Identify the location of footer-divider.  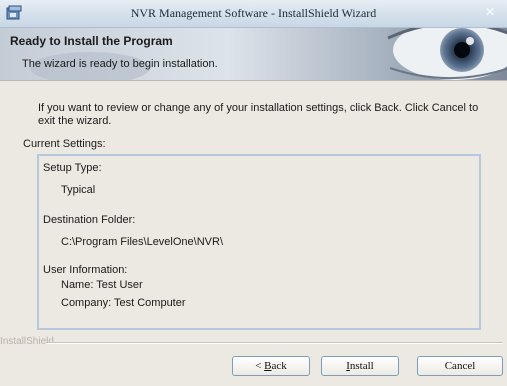
(274, 343).